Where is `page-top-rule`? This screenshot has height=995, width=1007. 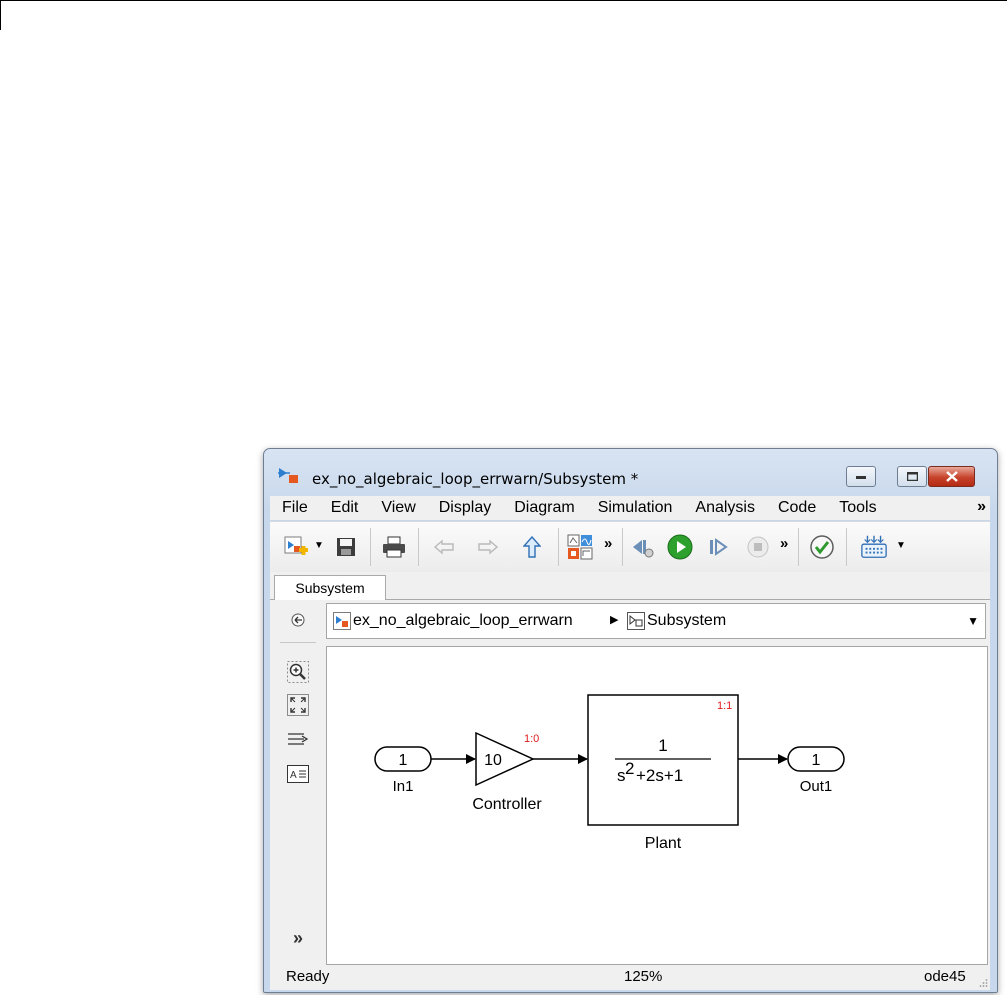
page-top-rule is located at coordinates (503, 0).